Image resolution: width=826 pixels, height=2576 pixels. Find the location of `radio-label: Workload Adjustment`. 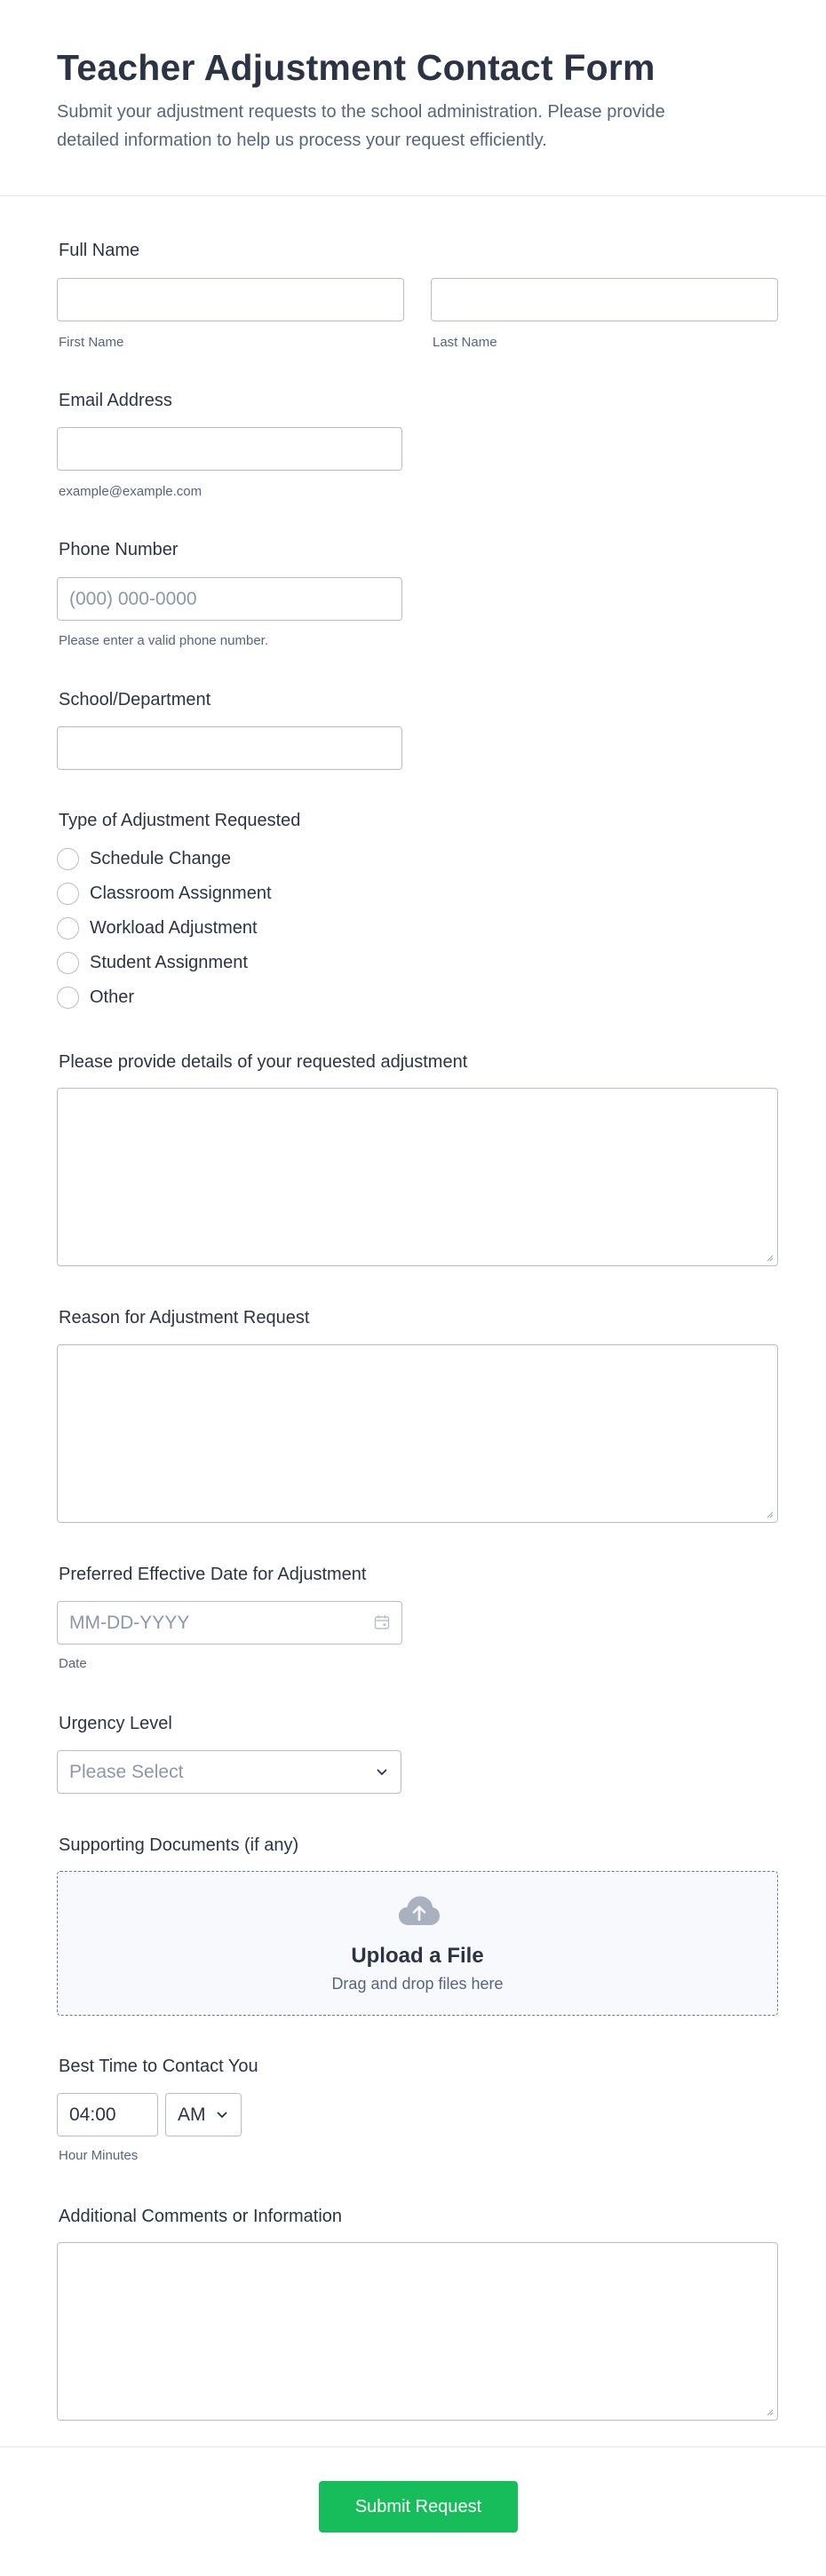

radio-label: Workload Adjustment is located at coordinates (174, 928).